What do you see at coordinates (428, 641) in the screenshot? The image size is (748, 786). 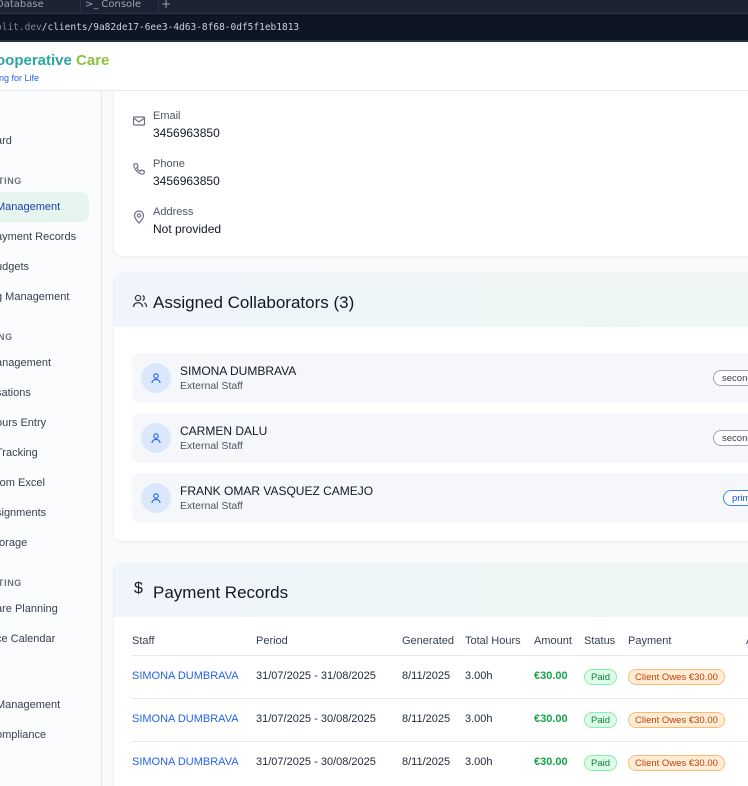 I see `column-header-generated: Generated` at bounding box center [428, 641].